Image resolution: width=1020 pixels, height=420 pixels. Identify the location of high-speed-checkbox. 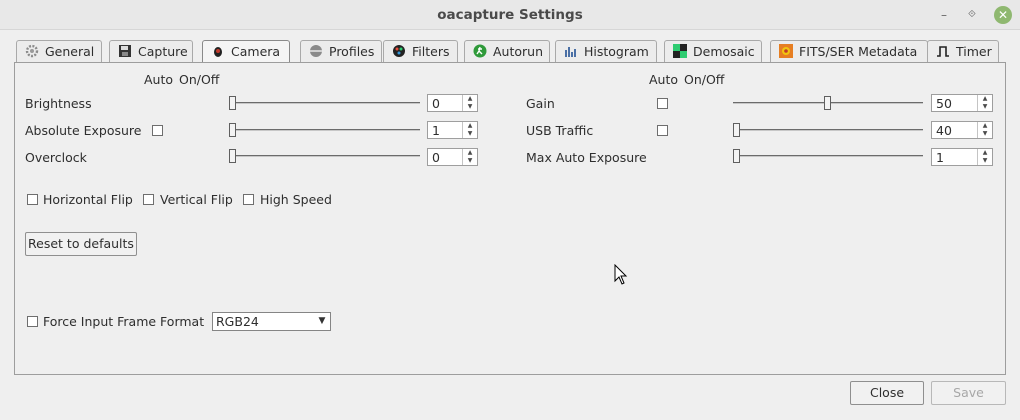
(248, 199).